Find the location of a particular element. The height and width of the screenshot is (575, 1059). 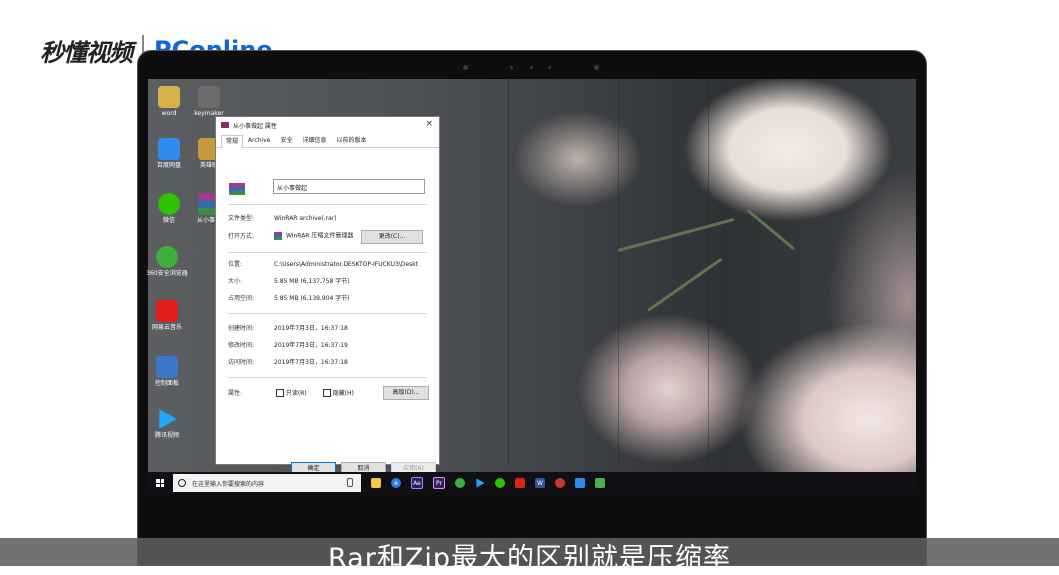

file-type-row: 文件类型: WinRAR archive(.rar) is located at coordinates (282, 219).